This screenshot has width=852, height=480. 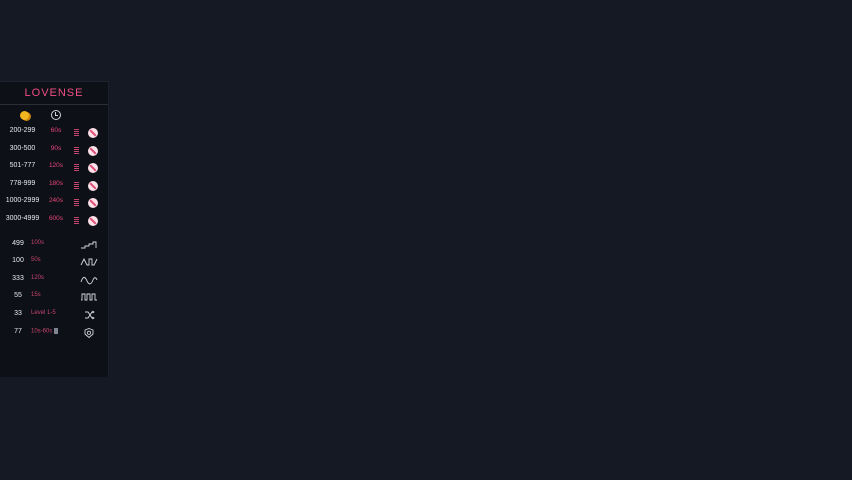 I want to click on tip-duration: 90s, so click(x=56, y=148).